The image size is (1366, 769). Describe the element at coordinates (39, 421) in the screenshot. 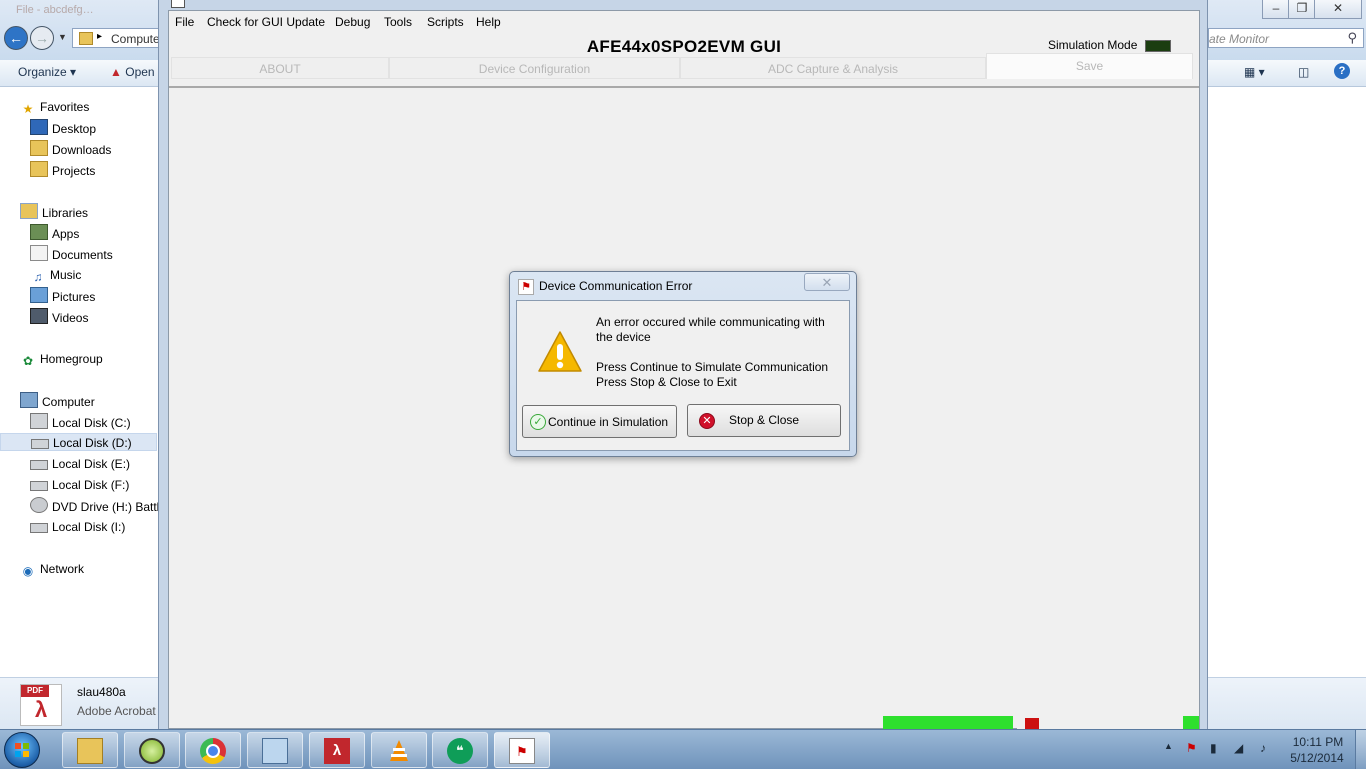

I see `system-disk-icon` at that location.